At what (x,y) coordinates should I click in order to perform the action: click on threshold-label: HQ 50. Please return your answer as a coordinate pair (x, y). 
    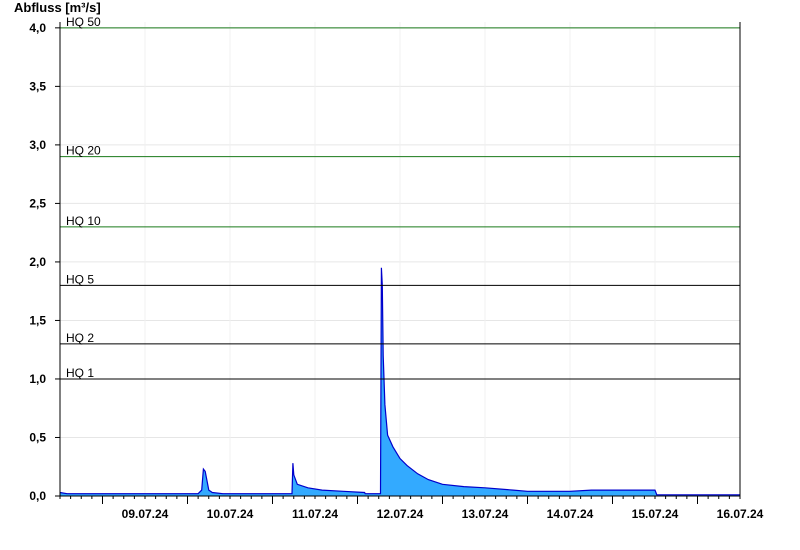
    Looking at the image, I should click on (83, 22).